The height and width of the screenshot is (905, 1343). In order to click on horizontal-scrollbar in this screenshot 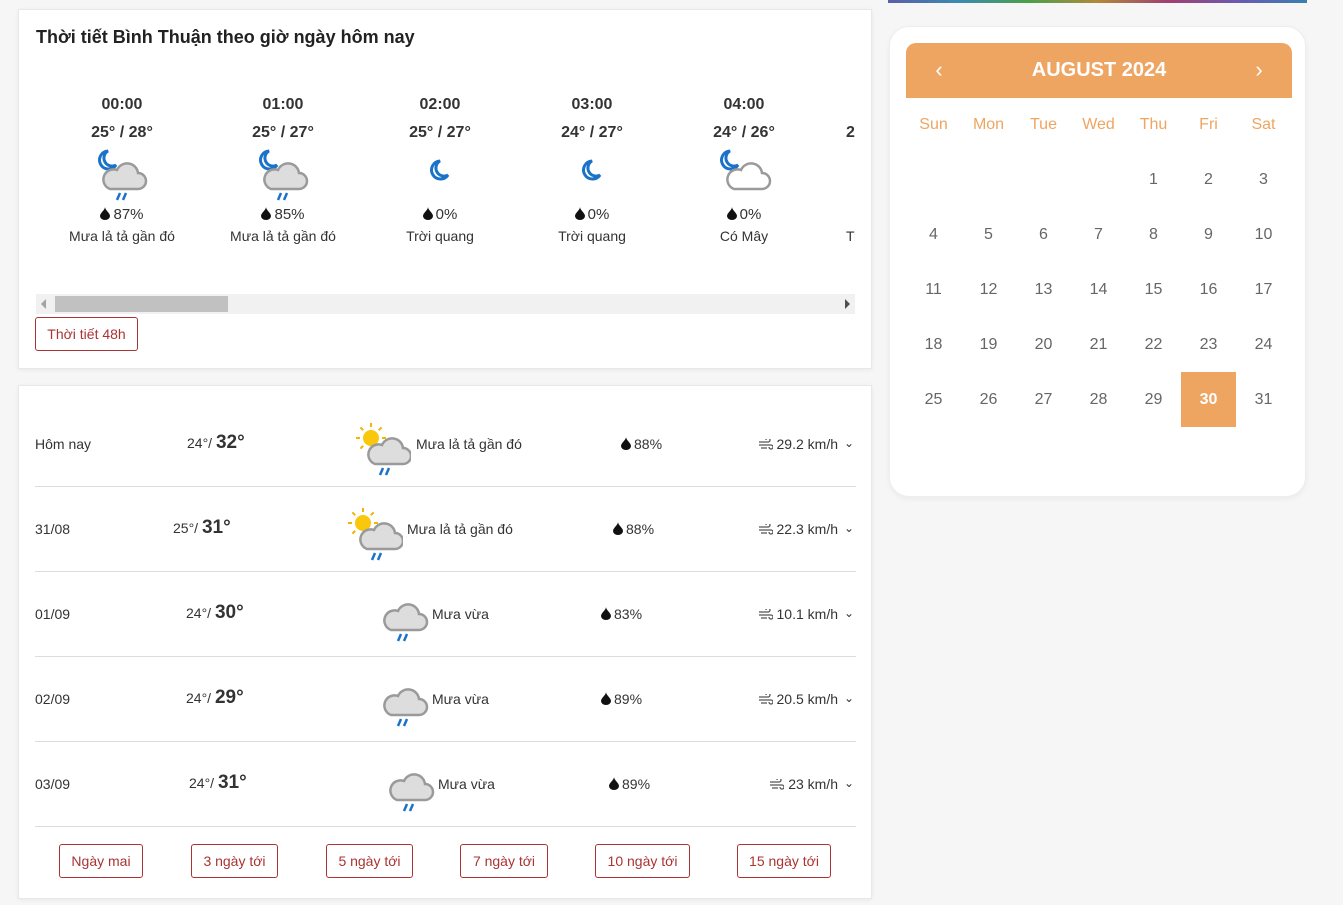, I will do `click(445, 304)`.